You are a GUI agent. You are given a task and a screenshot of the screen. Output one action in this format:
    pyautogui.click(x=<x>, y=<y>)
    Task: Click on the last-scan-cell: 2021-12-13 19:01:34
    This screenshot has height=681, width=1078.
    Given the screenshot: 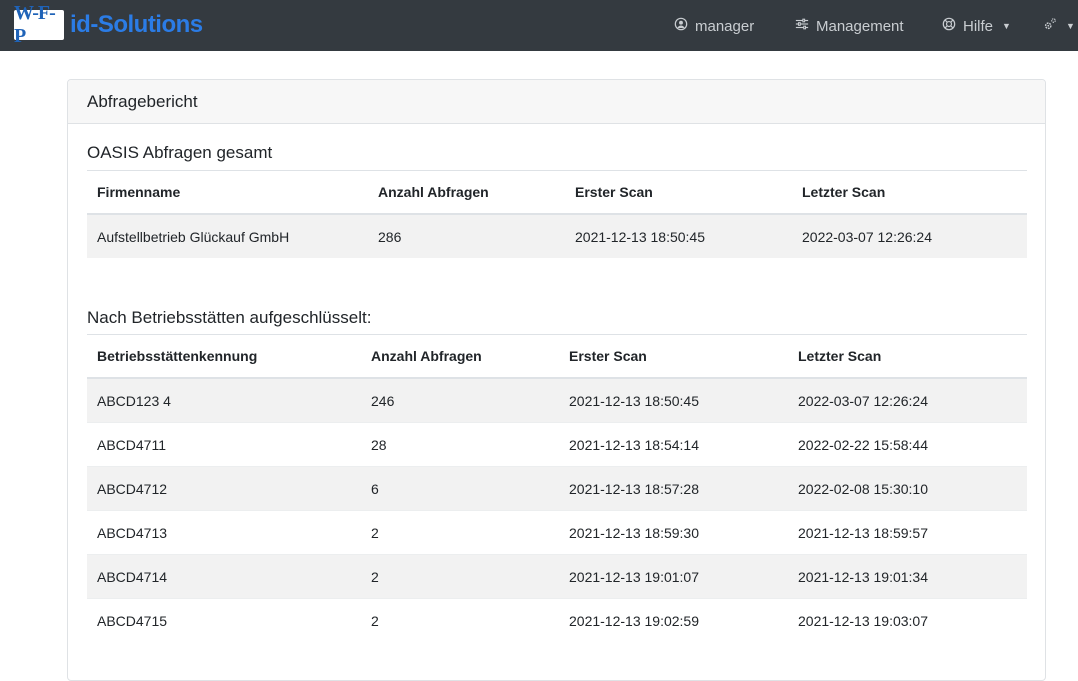 What is the action you would take?
    pyautogui.click(x=907, y=576)
    